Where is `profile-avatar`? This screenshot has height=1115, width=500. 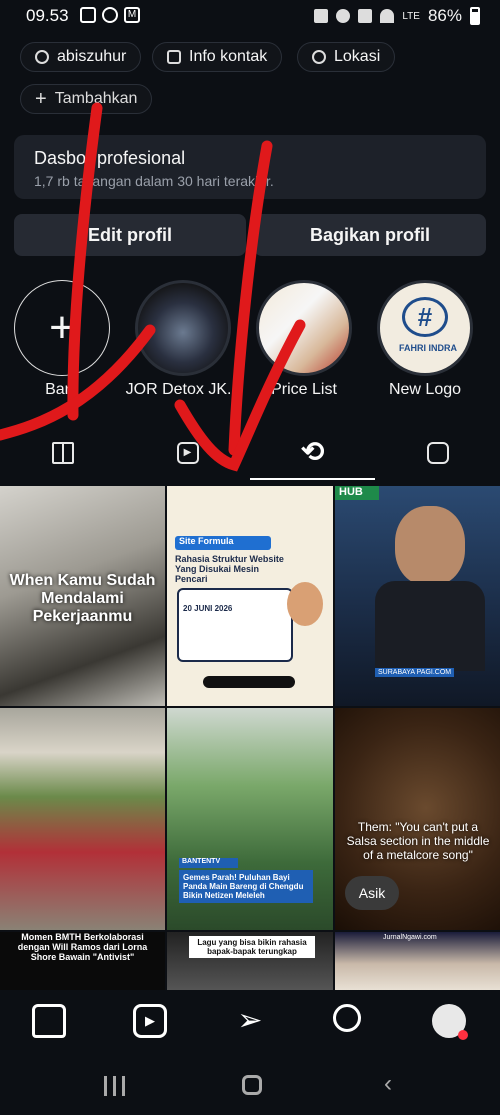
profile-avatar is located at coordinates (450, 1022).